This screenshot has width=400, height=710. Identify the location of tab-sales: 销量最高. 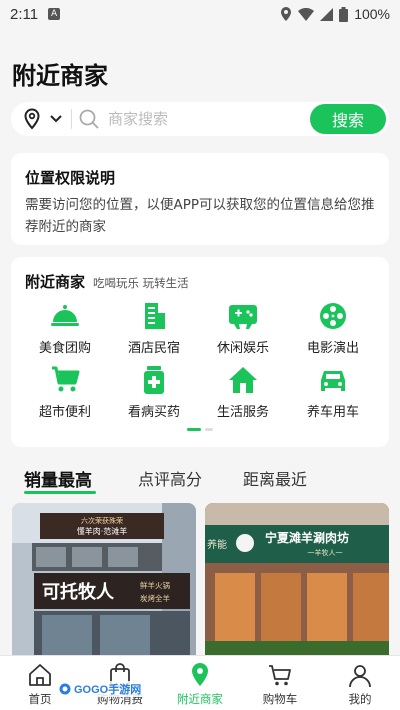
(58, 478).